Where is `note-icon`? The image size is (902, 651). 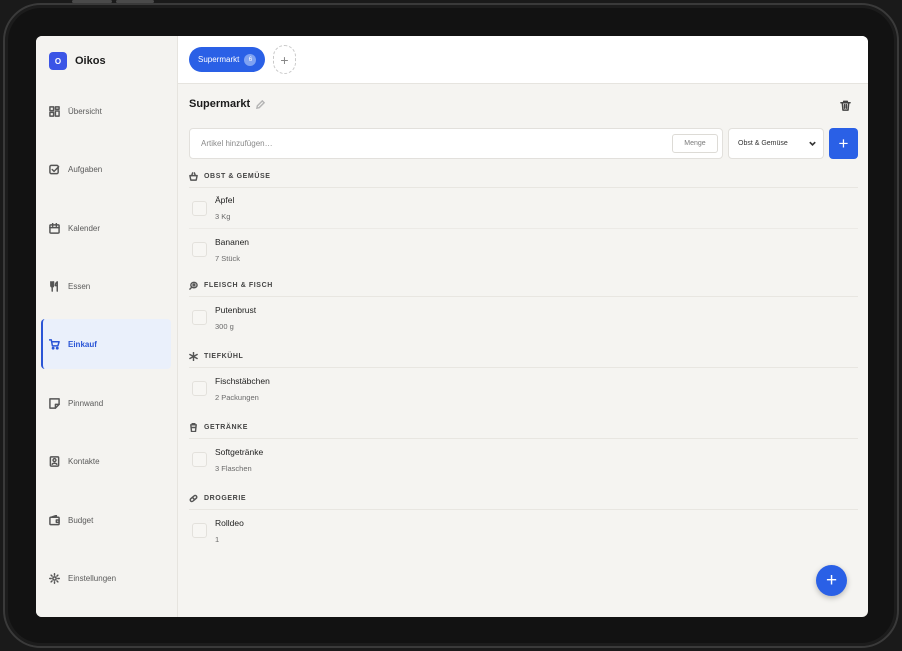 note-icon is located at coordinates (54, 403).